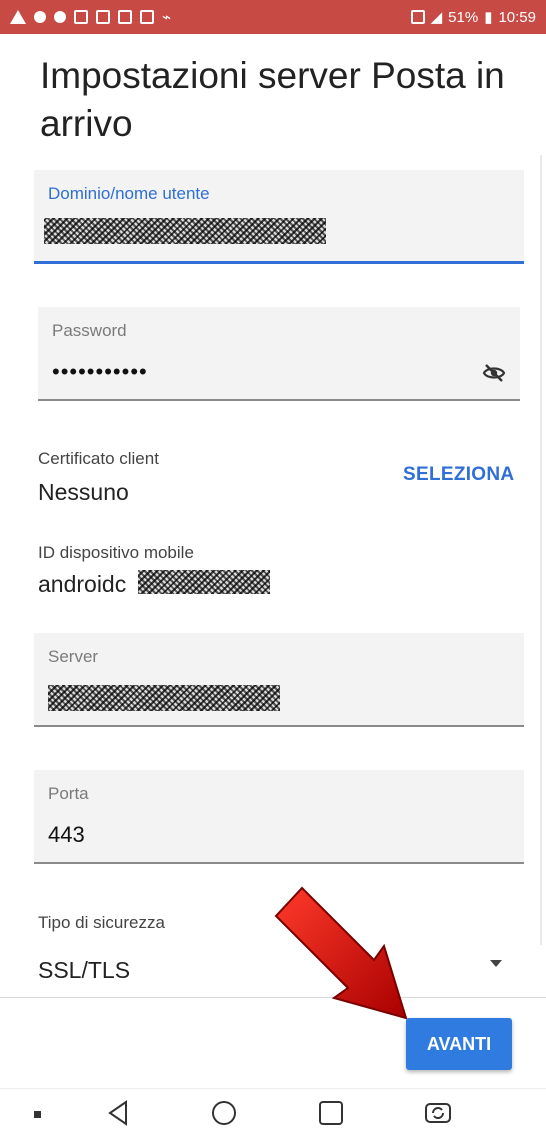  I want to click on client-certificate-label: Certificato client, so click(98, 458).